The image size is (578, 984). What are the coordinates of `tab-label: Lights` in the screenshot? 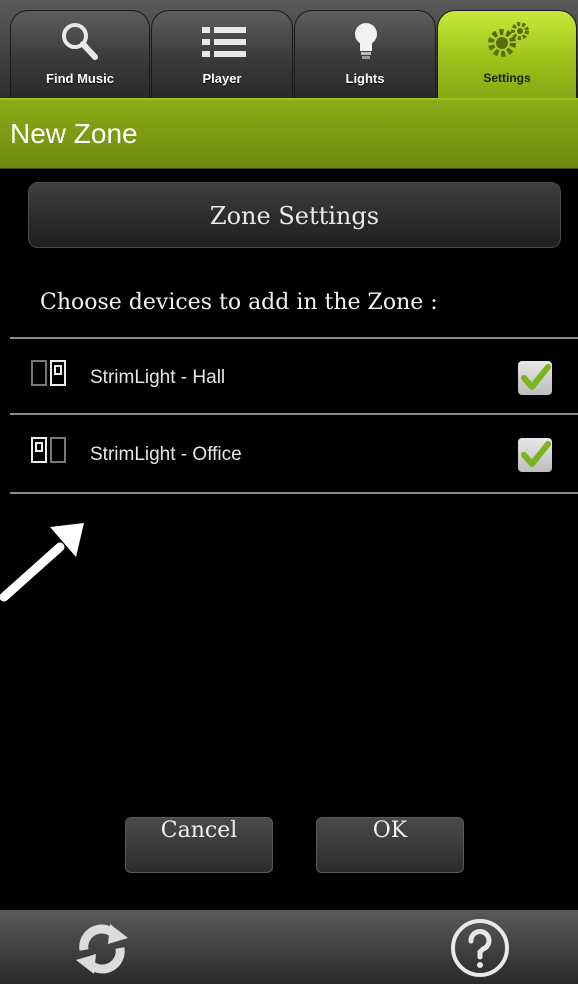 It's located at (365, 78).